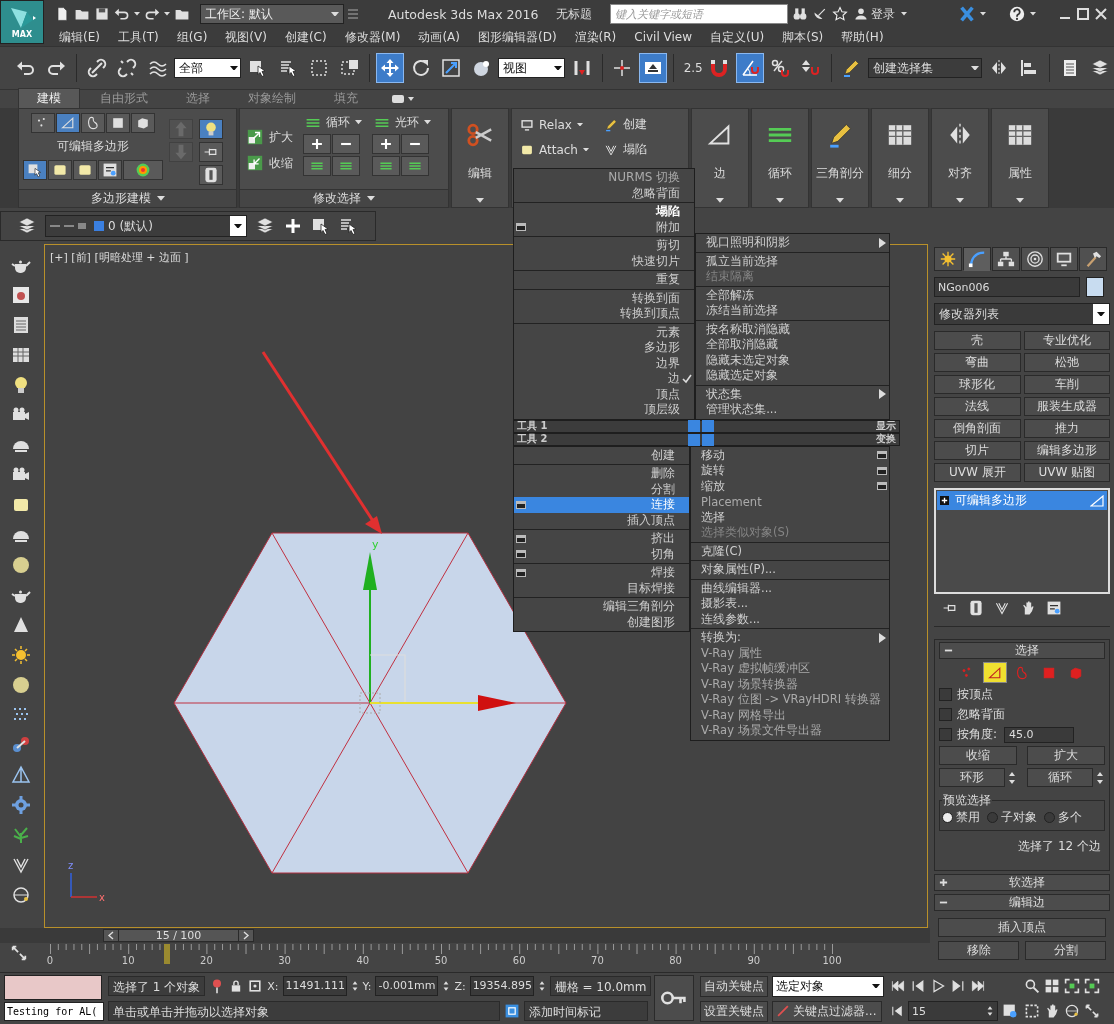 This screenshot has width=1114, height=1024. Describe the element at coordinates (601, 520) in the screenshot. I see `menu-item: 插入顶点` at that location.